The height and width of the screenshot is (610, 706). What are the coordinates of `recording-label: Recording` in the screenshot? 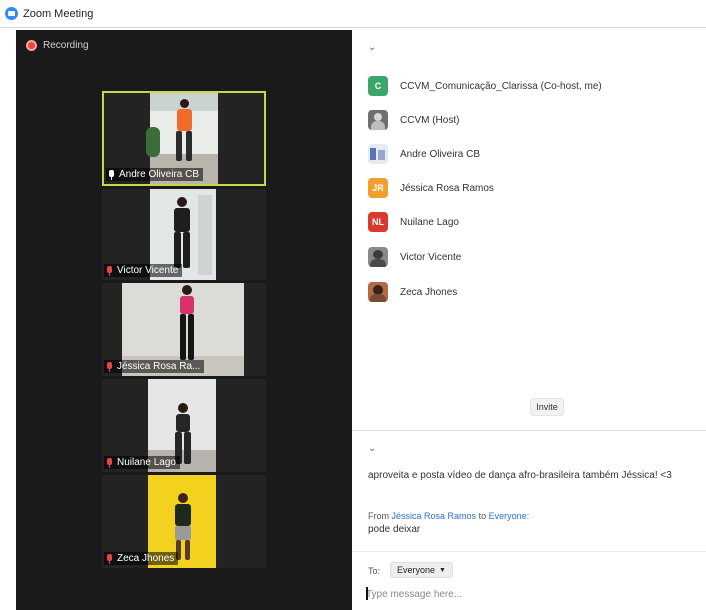 It's located at (66, 45).